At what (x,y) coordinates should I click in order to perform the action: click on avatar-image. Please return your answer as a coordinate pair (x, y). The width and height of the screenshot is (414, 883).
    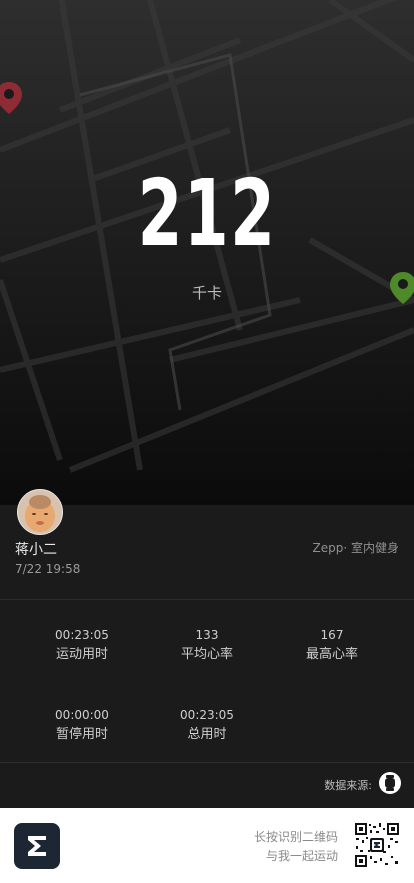
    Looking at the image, I should click on (40, 512).